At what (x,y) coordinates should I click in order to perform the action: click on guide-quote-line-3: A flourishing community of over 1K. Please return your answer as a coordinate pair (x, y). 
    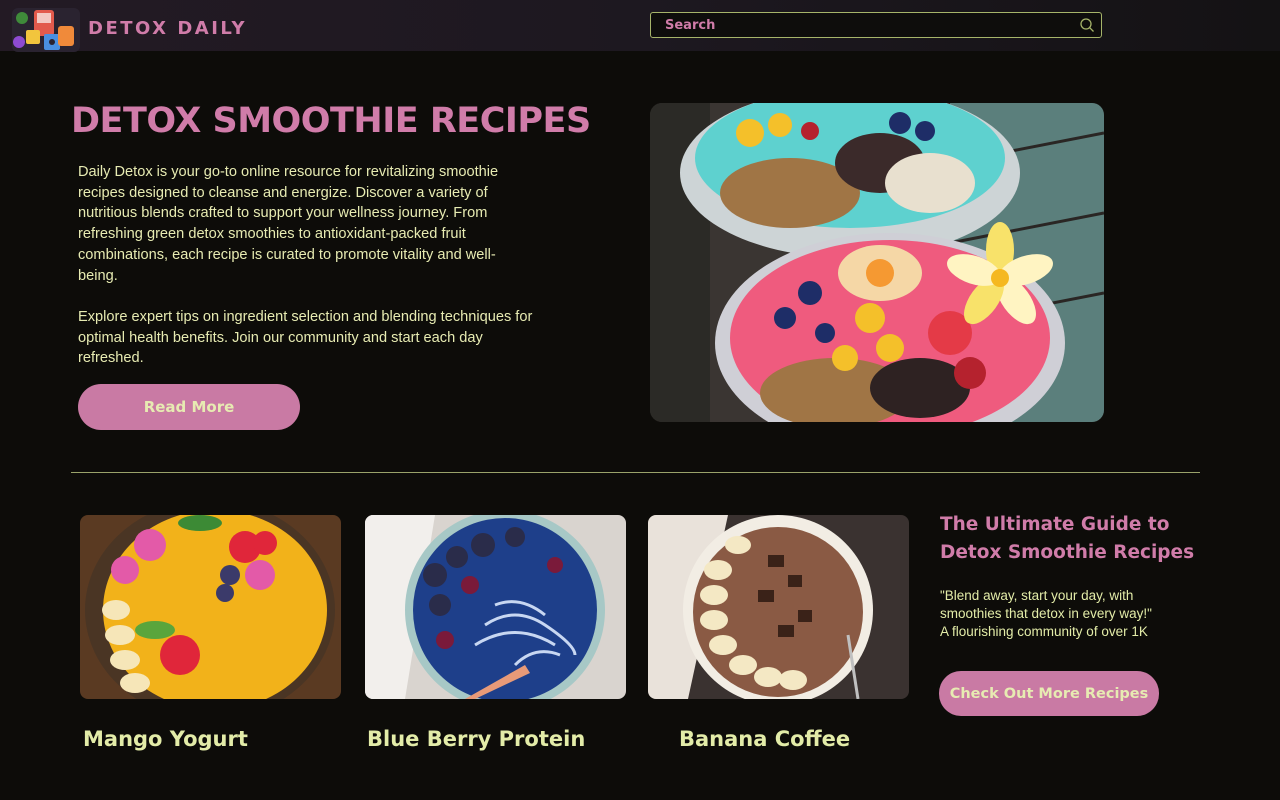
    Looking at the image, I should click on (1044, 631).